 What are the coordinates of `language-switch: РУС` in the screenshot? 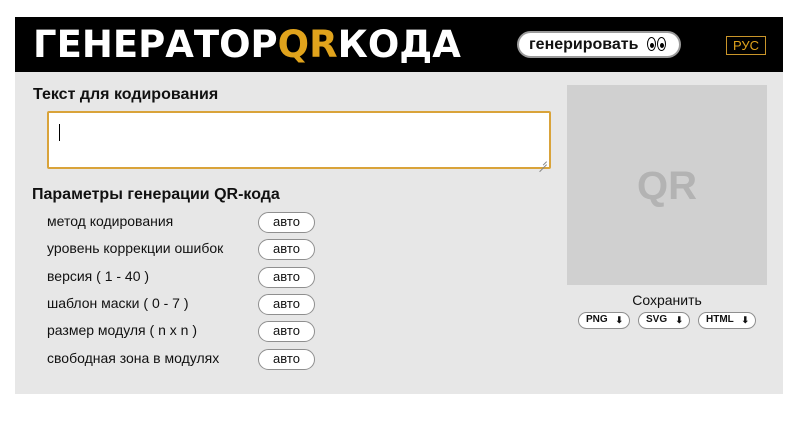 It's located at (746, 45).